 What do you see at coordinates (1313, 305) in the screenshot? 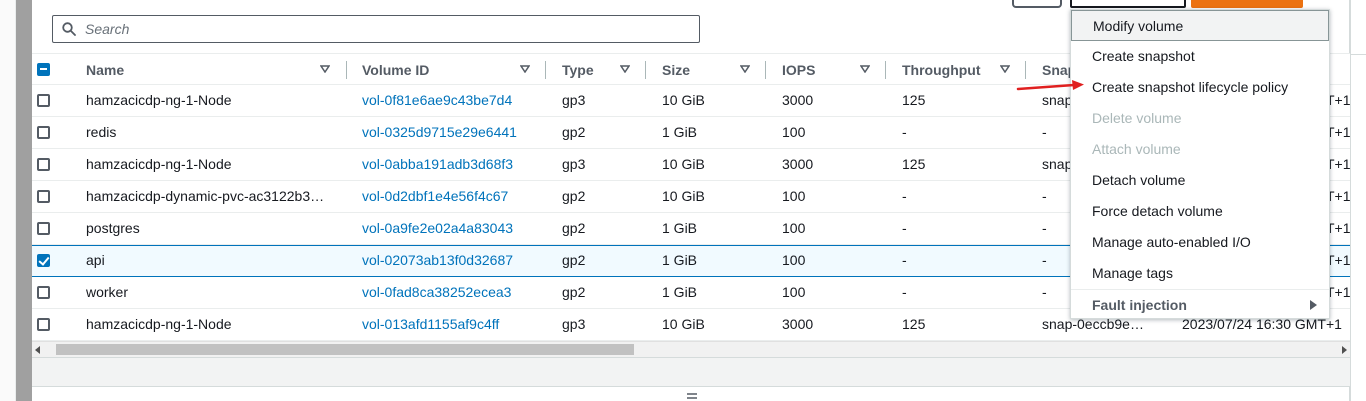
I see `submenu-caret-icon` at bounding box center [1313, 305].